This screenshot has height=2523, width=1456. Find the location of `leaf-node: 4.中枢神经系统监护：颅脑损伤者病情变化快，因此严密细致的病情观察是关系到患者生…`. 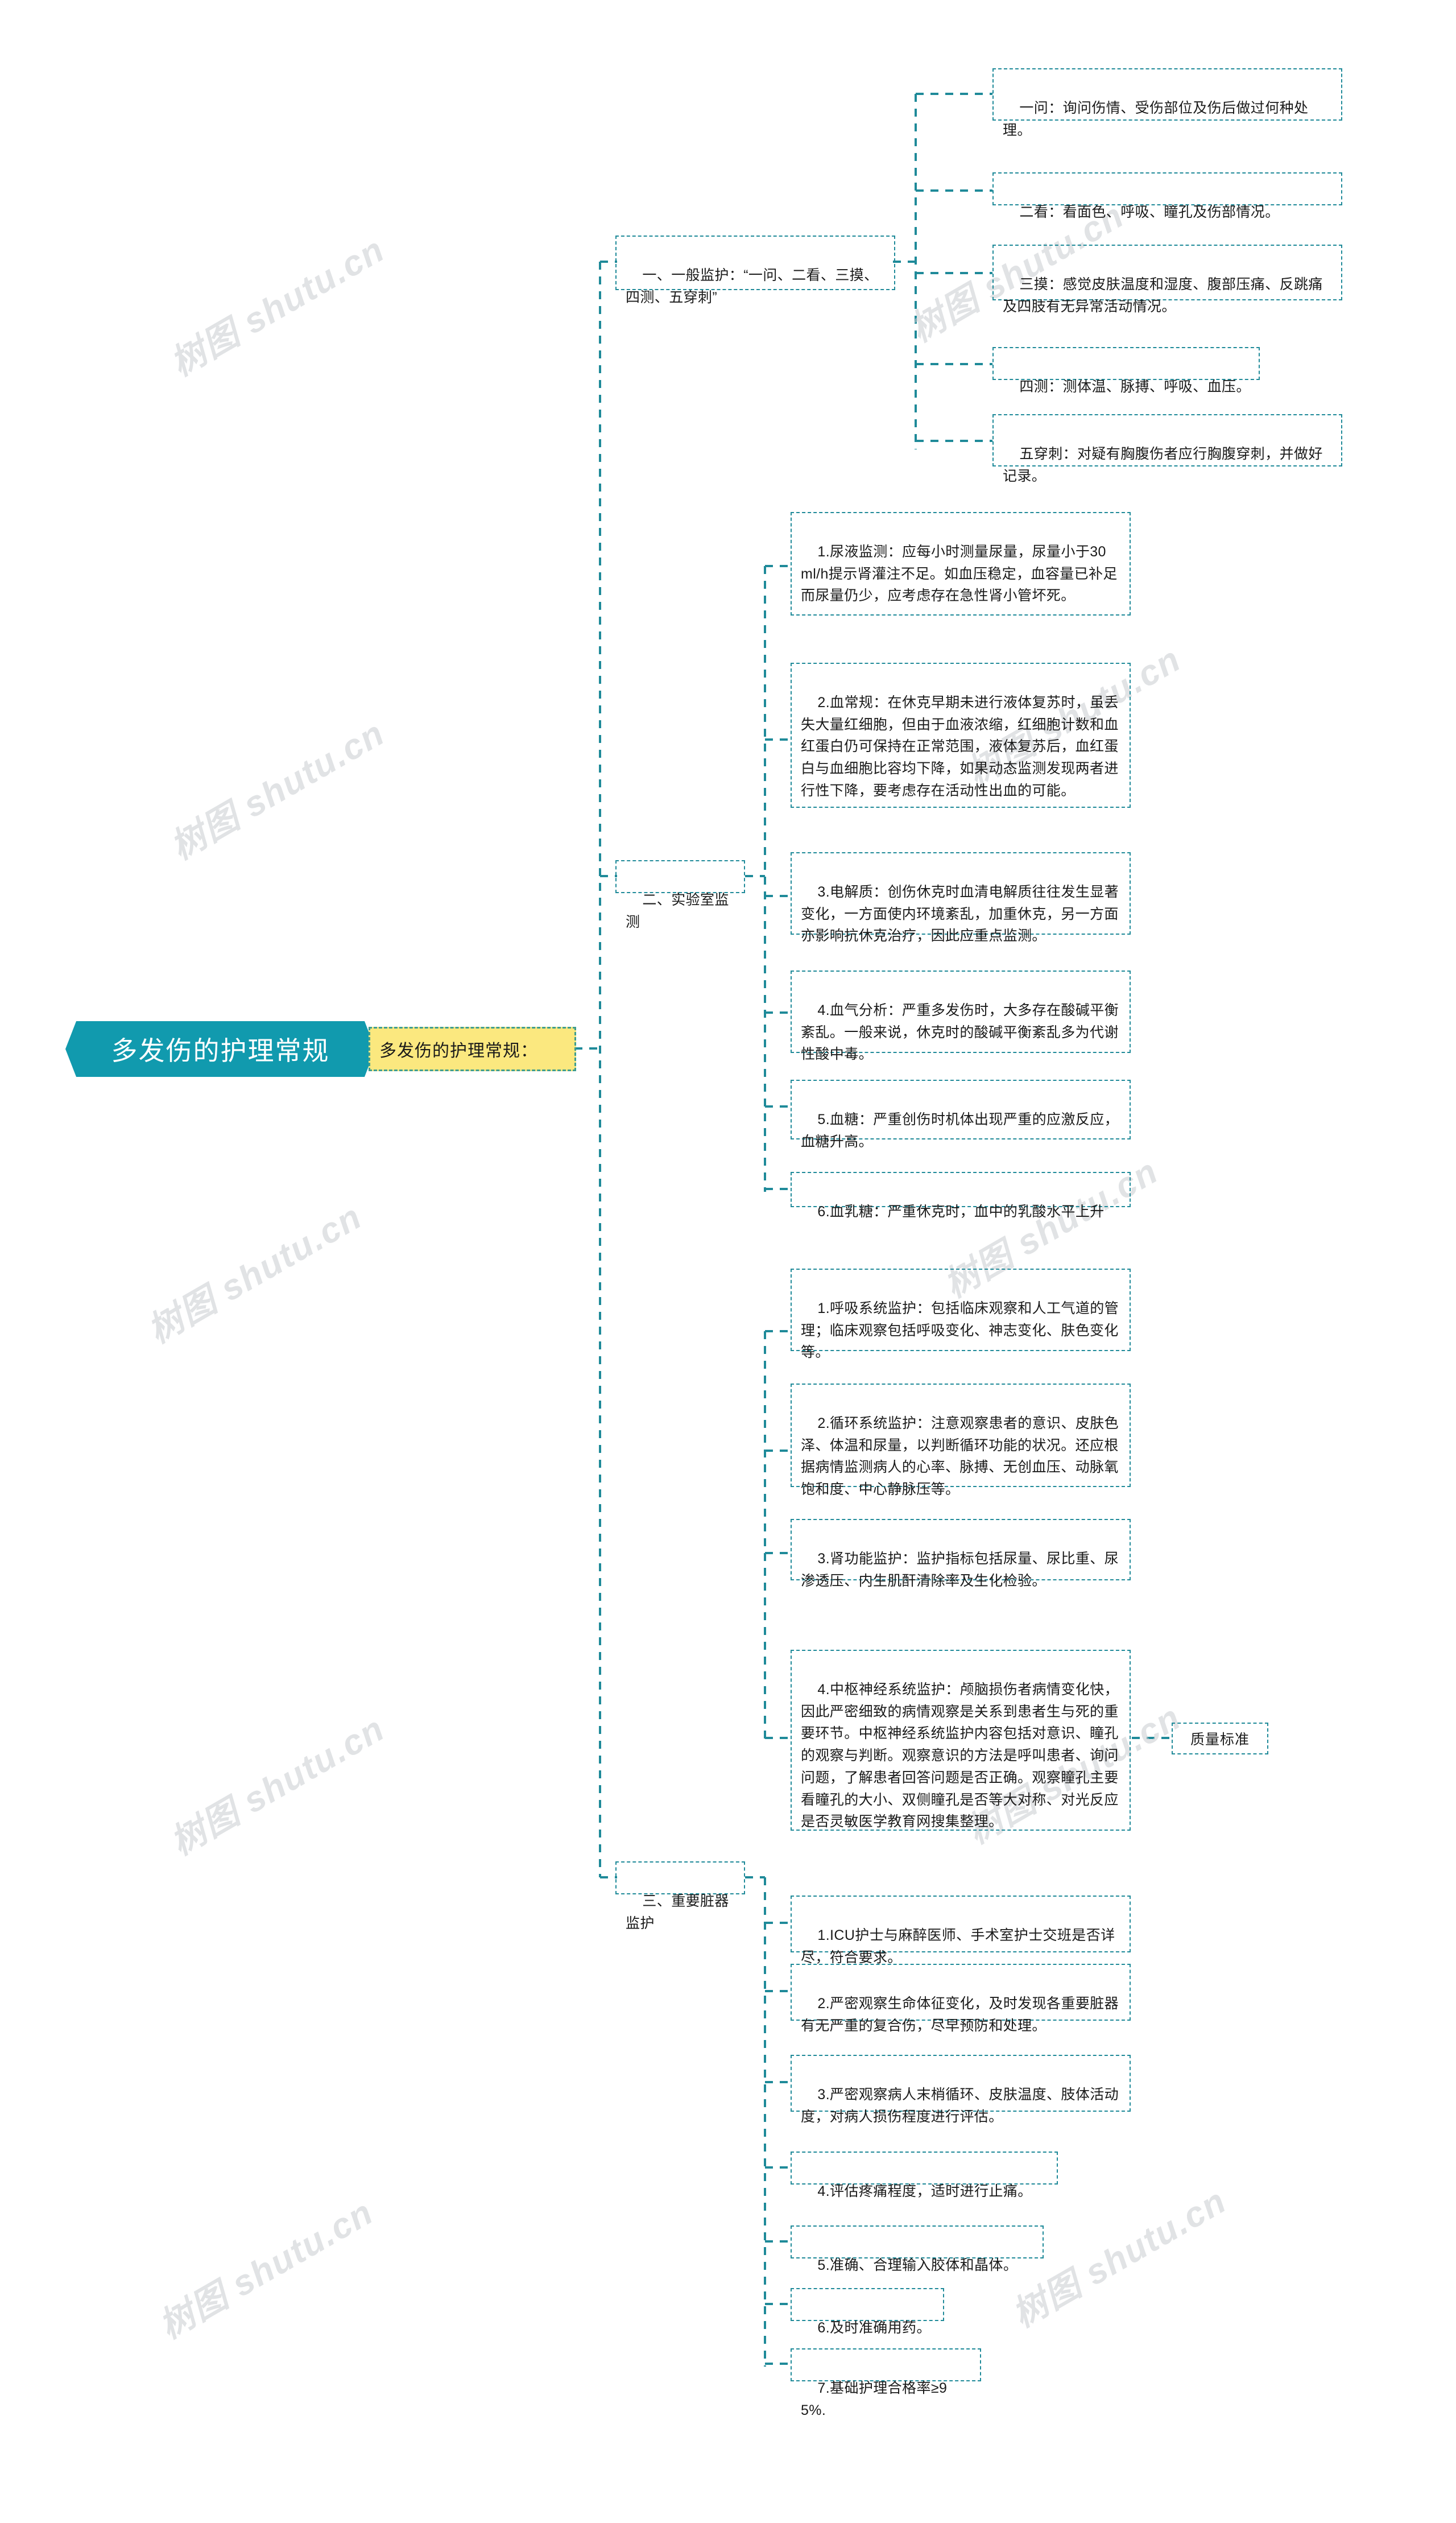

leaf-node: 4.中枢神经系统监护：颅脑损伤者病情变化快，因此严密细致的病情观察是关系到患者生… is located at coordinates (961, 1740).